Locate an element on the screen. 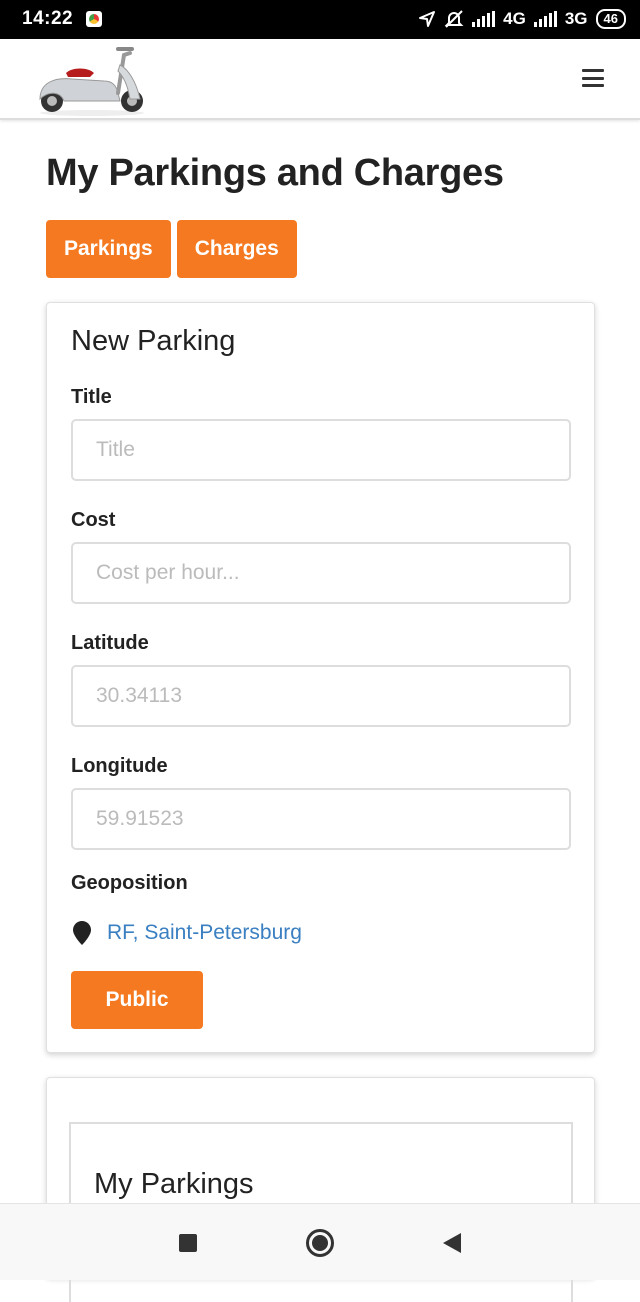  system-nav-bar is located at coordinates (320, 1241).